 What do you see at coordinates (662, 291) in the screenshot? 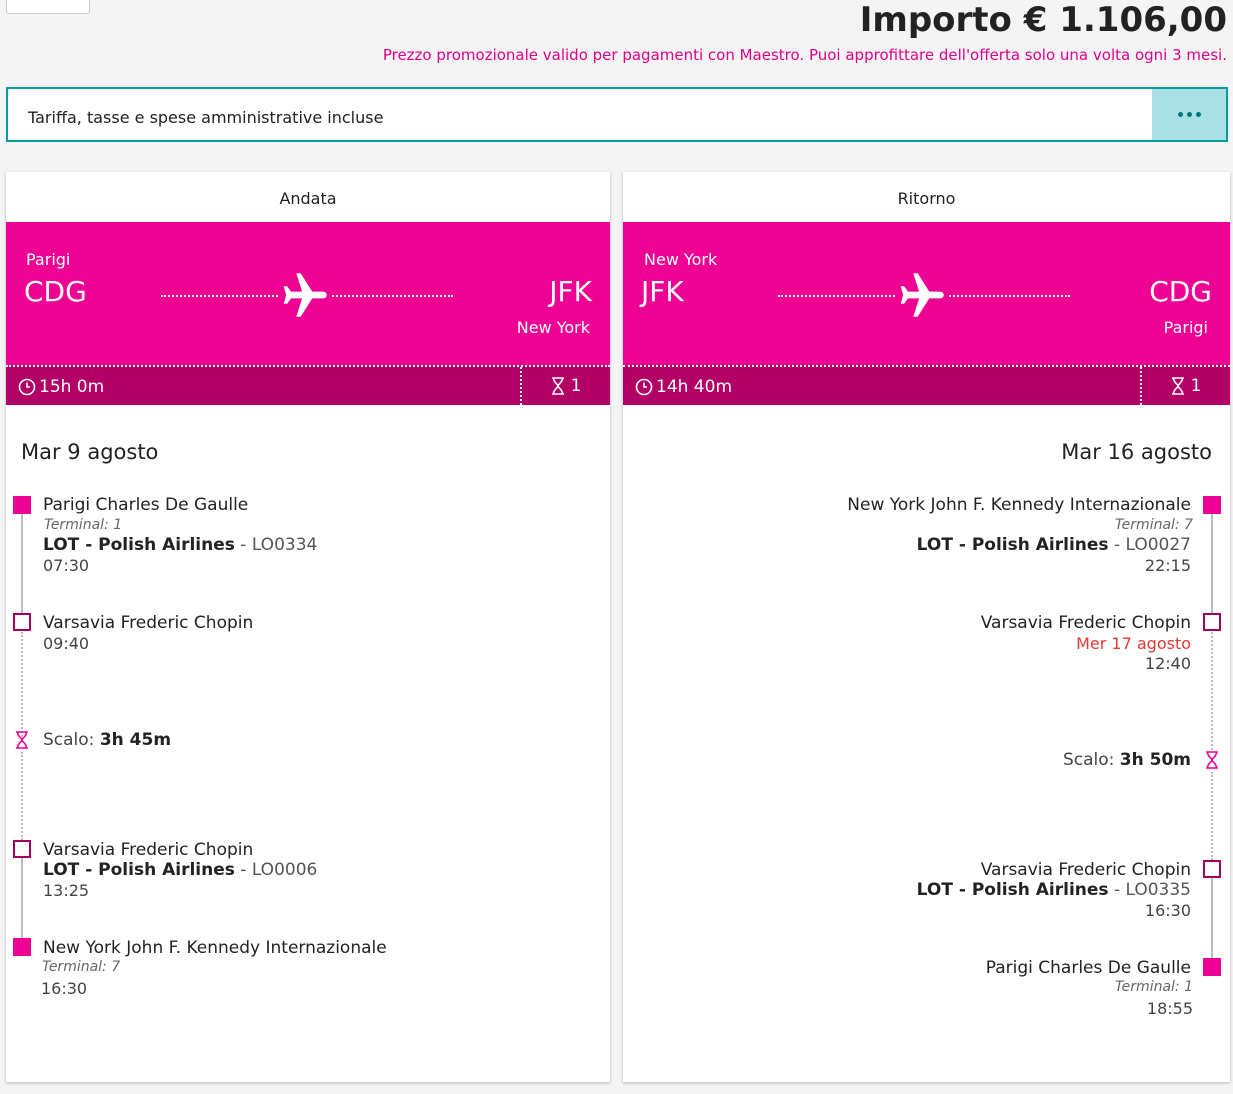
I see `origin-code: JFK` at bounding box center [662, 291].